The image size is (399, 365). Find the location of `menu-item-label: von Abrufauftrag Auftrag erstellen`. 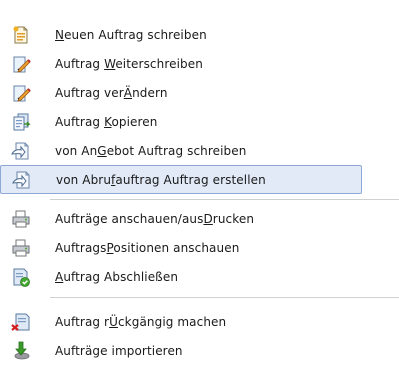

menu-item-label: von Abrufauftrag Auftrag erstellen is located at coordinates (161, 179).